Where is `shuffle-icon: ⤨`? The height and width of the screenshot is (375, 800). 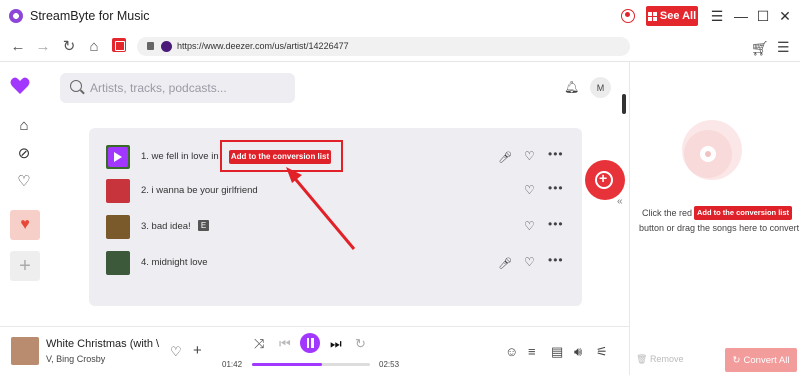 shuffle-icon: ⤨ is located at coordinates (259, 344).